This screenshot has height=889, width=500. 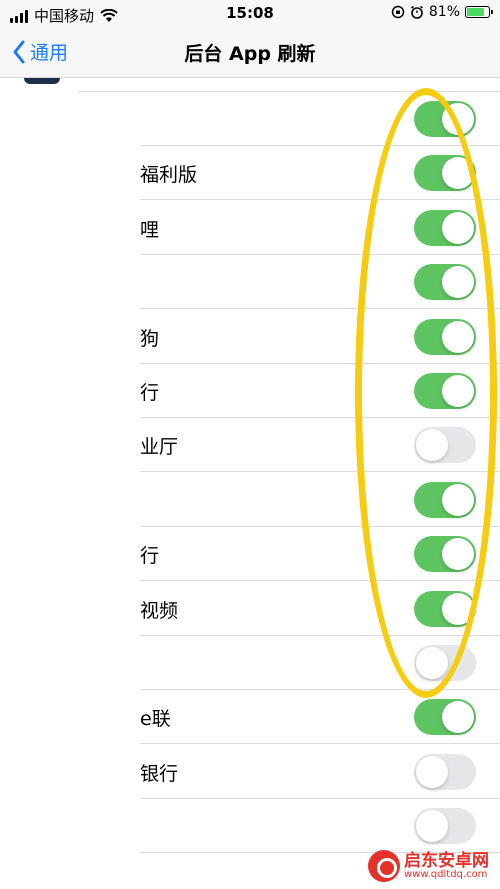 I want to click on status-right: 81%, so click(x=442, y=12).